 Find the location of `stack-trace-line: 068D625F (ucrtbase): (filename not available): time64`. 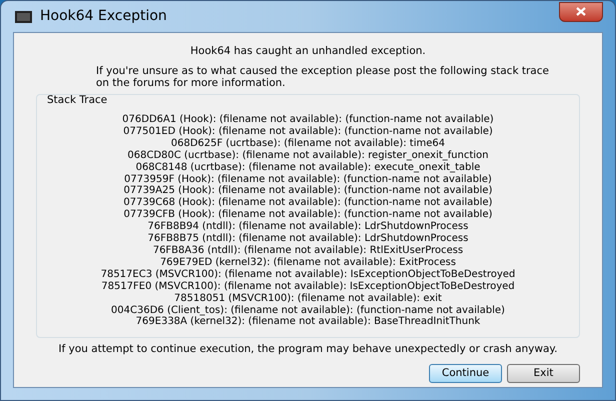

stack-trace-line: 068D625F (ucrtbase): (filename not available): time64 is located at coordinates (308, 144).